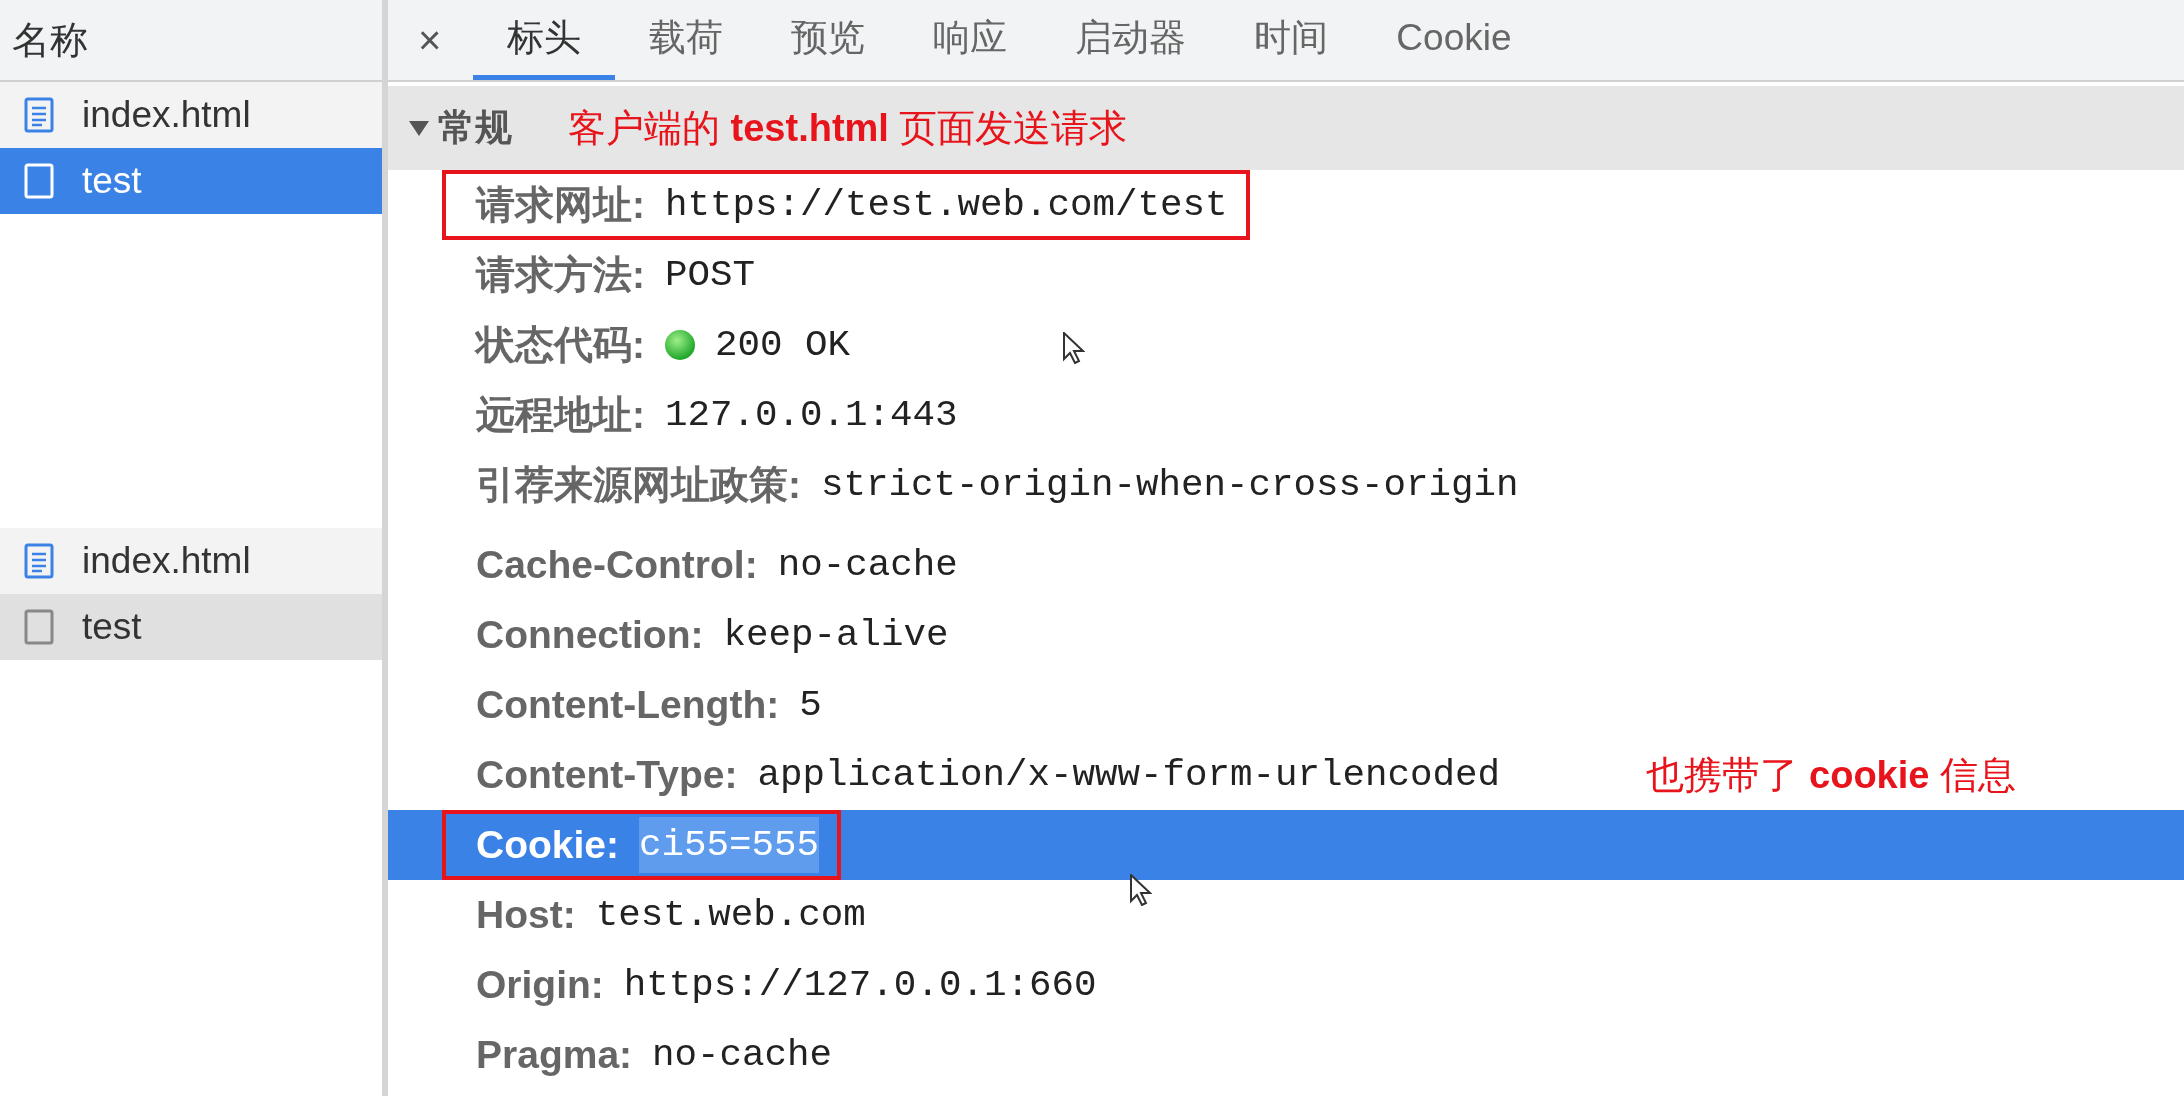  I want to click on header-name: 请求网址:, so click(560, 204).